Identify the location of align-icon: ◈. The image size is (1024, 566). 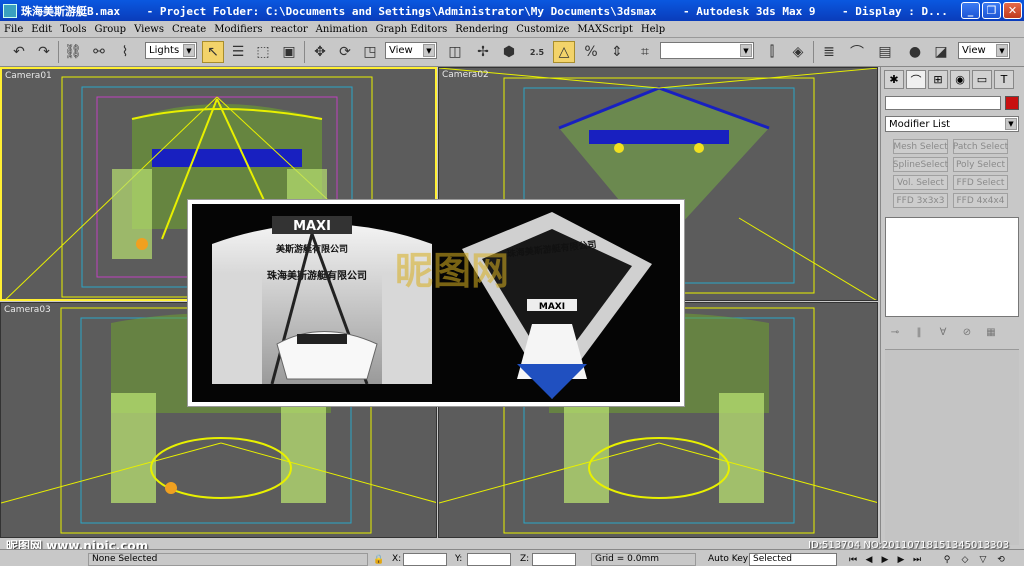
(798, 52).